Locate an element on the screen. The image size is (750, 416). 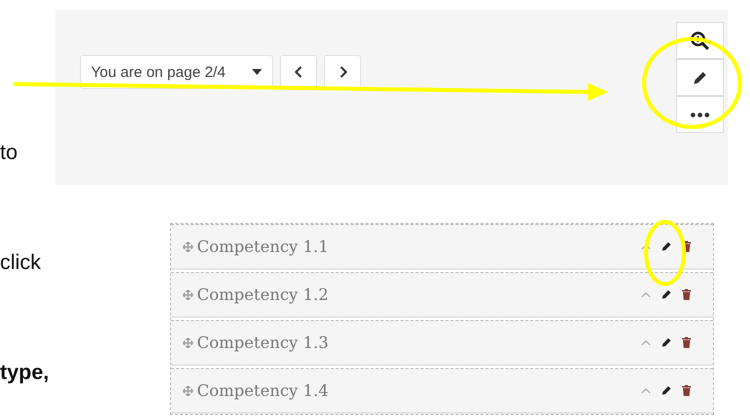
previous-button is located at coordinates (298, 72).